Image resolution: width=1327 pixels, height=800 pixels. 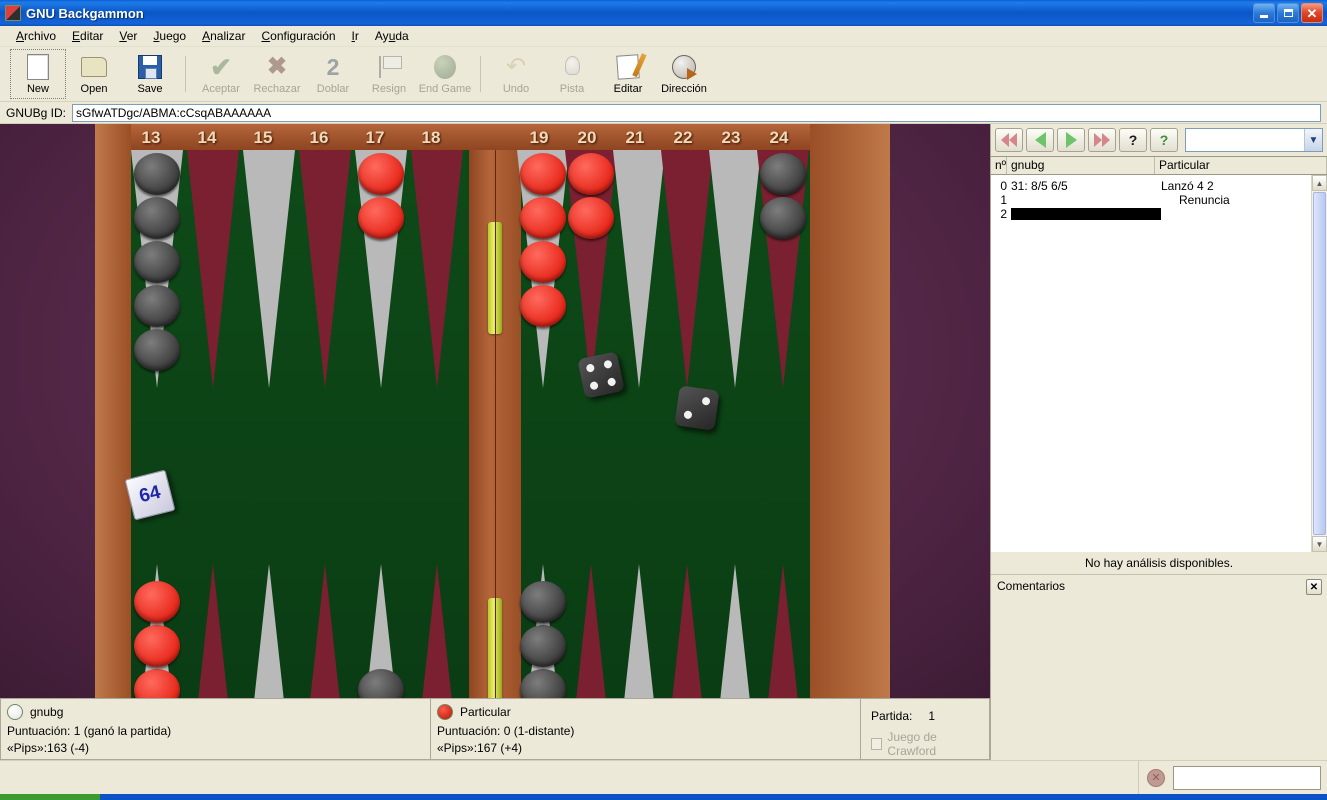 I want to click on toolbar-open-button: Open, so click(x=94, y=74).